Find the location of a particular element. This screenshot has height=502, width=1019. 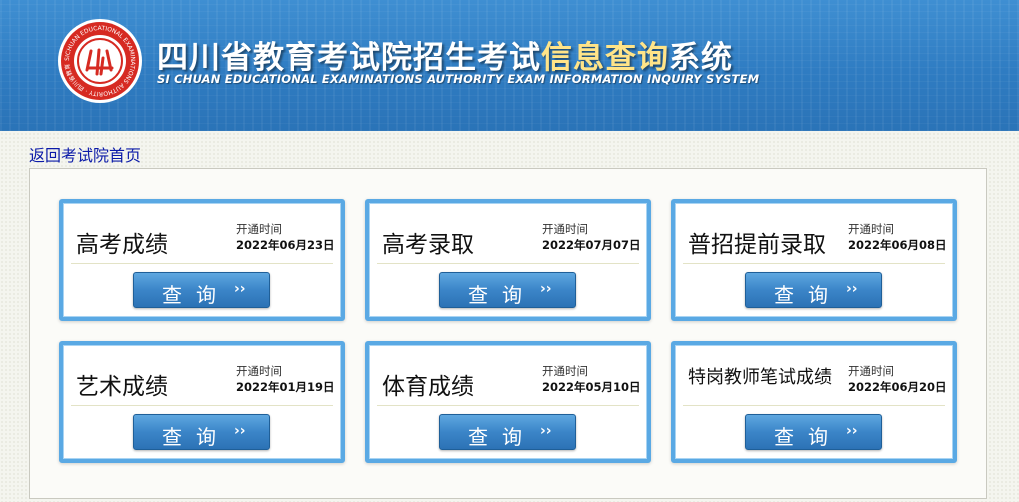

open-time-date: 2022年06月08日 is located at coordinates (897, 245).